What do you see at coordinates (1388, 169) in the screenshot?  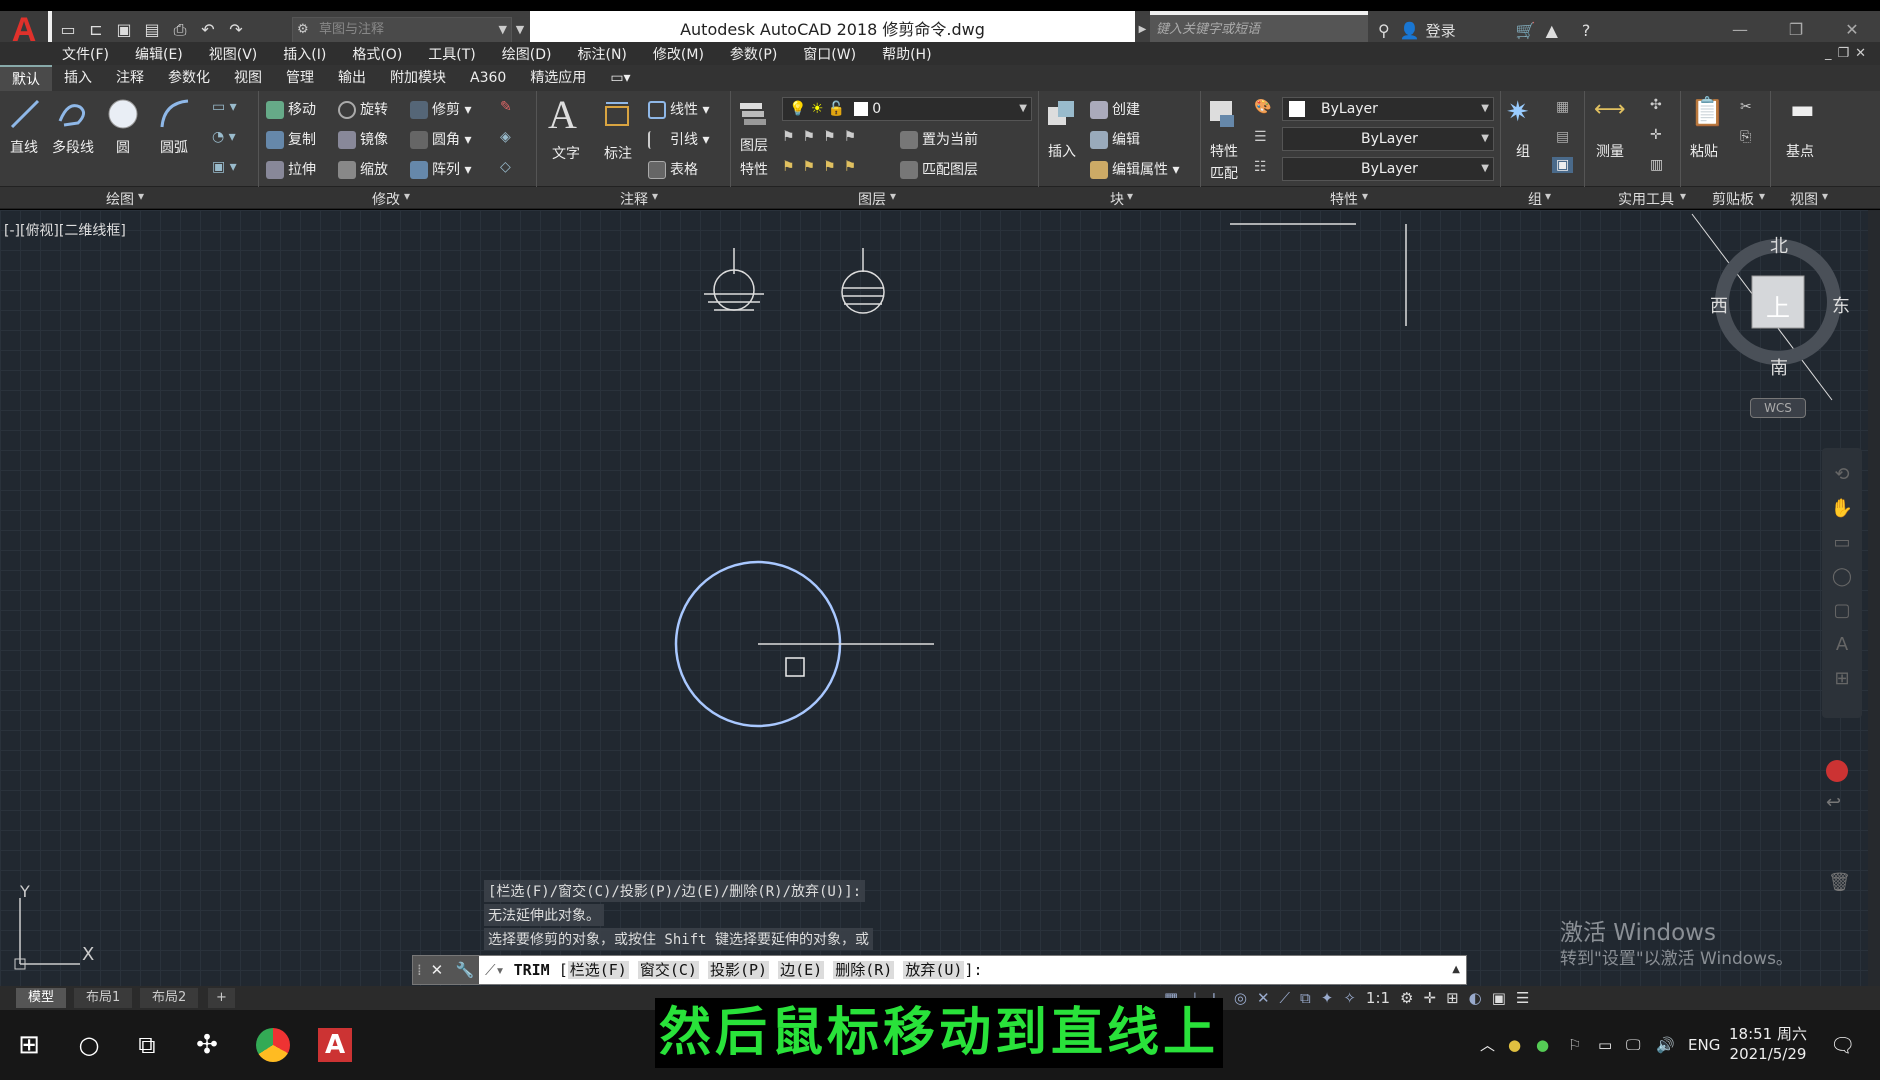 I see `lineweight-dropdown: ByLayer ▼` at bounding box center [1388, 169].